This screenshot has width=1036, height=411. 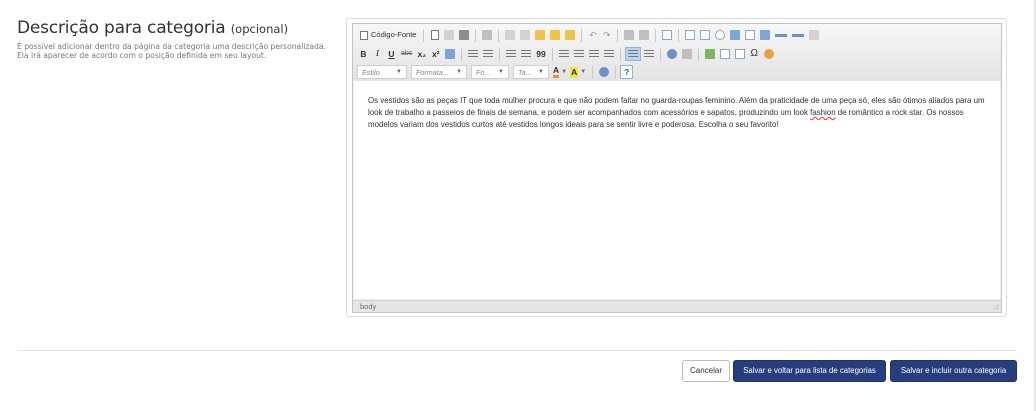 I want to click on select-all-icon, so click(x=667, y=35).